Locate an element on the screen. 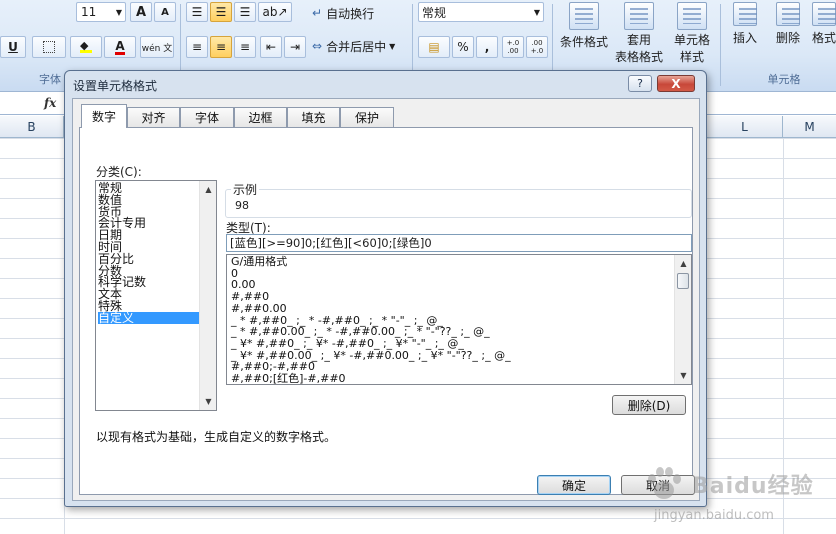 The height and width of the screenshot is (534, 836). tab-protection: 保护 is located at coordinates (367, 117).